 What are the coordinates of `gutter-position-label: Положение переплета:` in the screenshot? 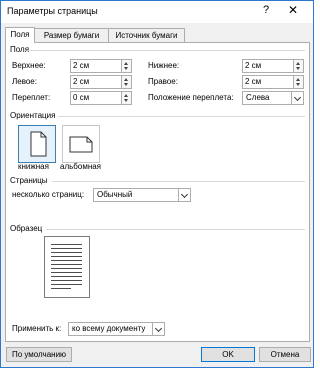 It's located at (191, 97).